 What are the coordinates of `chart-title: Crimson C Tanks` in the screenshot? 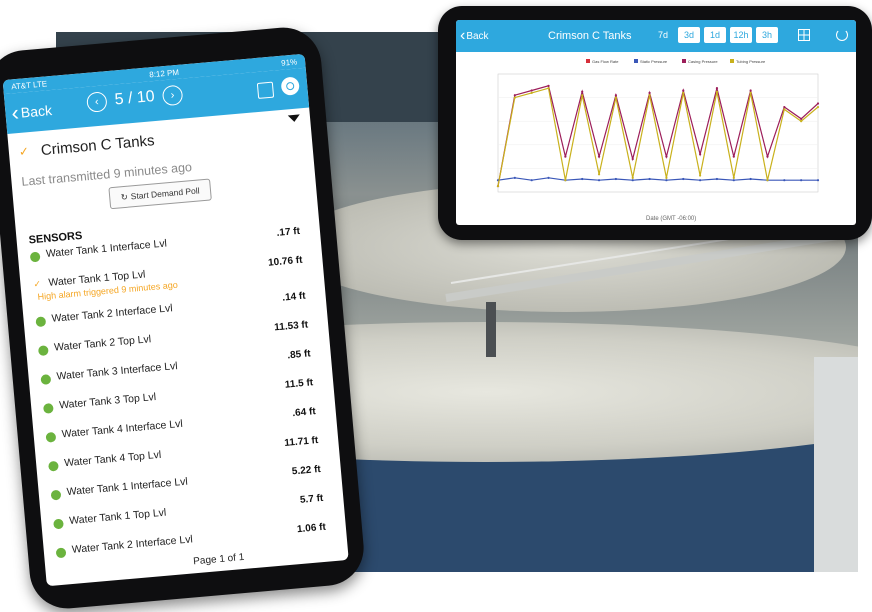 It's located at (590, 36).